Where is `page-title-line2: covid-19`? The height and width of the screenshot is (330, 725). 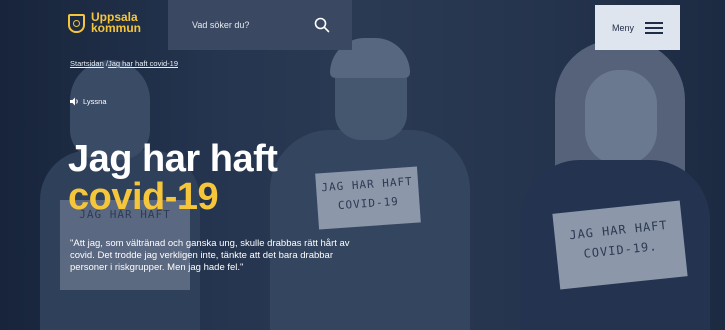
page-title-line2: covid-19 is located at coordinates (143, 197).